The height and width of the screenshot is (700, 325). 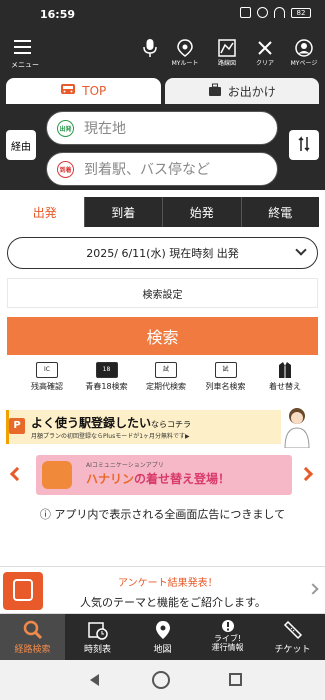 I want to click on ad-title: ハナリンの着せ替え登場！, so click(x=158, y=479).